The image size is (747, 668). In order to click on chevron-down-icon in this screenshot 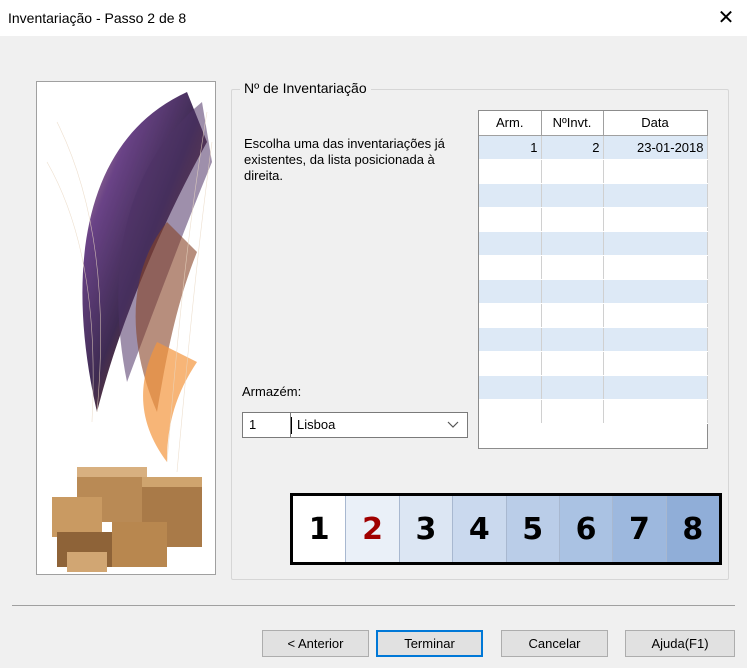, I will do `click(453, 426)`.